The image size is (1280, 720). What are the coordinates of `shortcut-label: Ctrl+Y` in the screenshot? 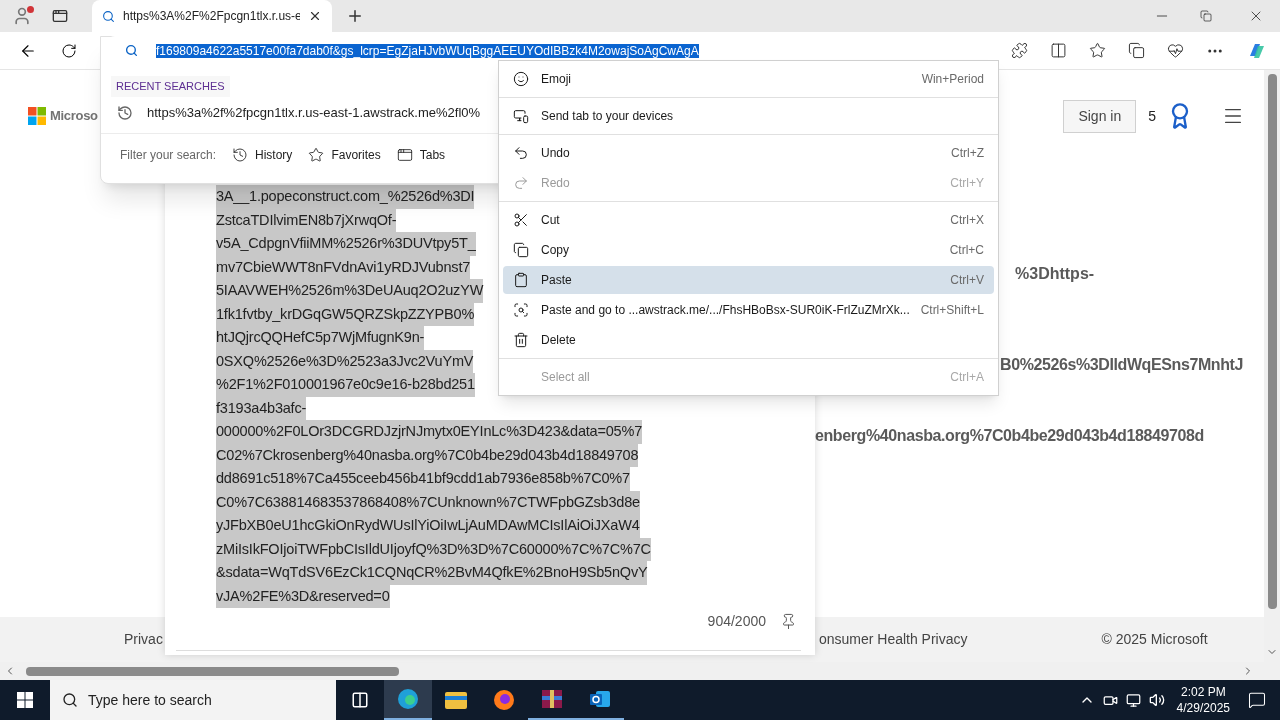 It's located at (967, 183).